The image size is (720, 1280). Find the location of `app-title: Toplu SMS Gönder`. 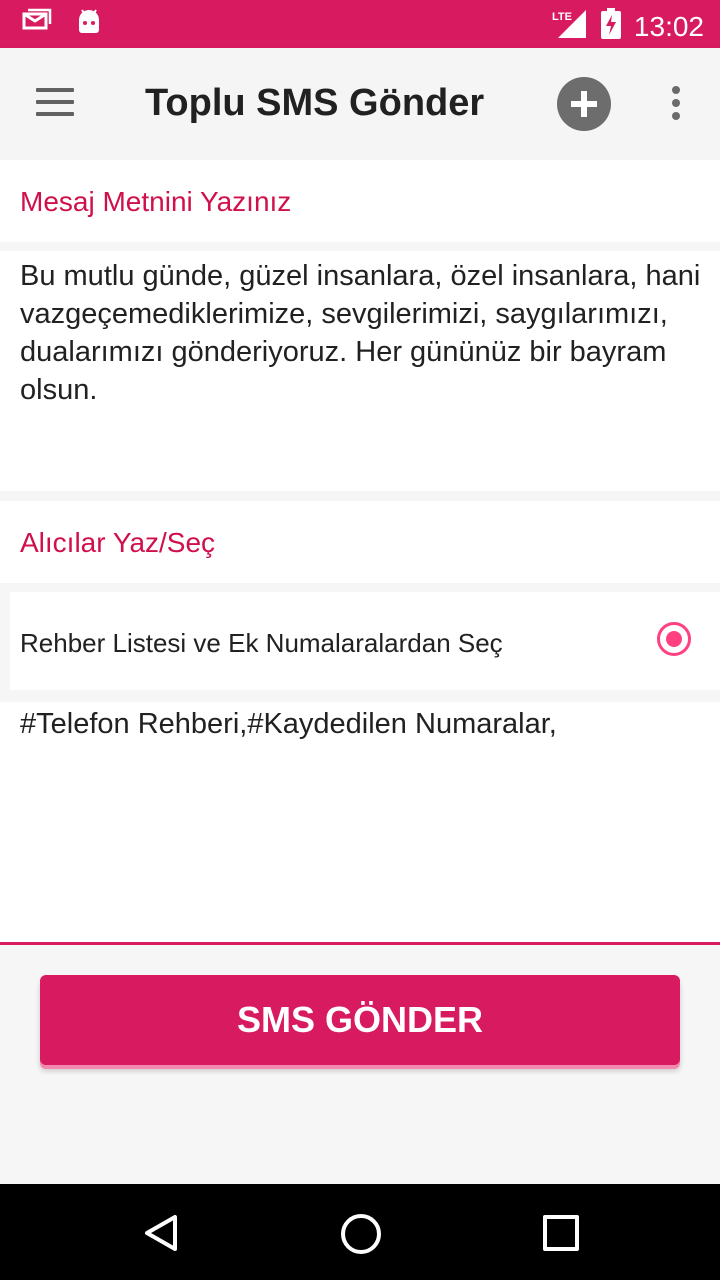

app-title: Toplu SMS Gönder is located at coordinates (315, 103).